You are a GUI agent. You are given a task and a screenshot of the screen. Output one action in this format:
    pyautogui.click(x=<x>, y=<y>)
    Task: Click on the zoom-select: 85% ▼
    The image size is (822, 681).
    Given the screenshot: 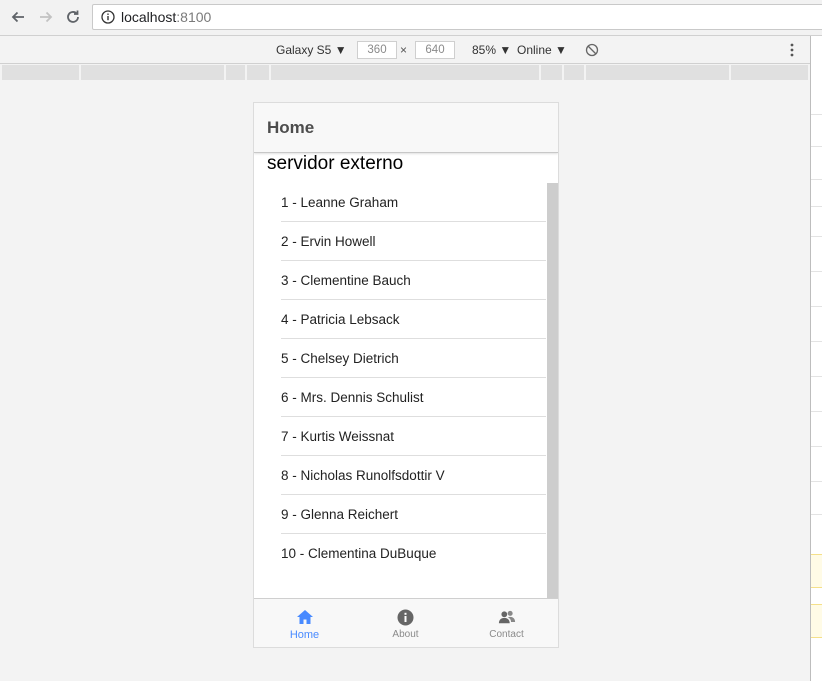 What is the action you would take?
    pyautogui.click(x=491, y=49)
    